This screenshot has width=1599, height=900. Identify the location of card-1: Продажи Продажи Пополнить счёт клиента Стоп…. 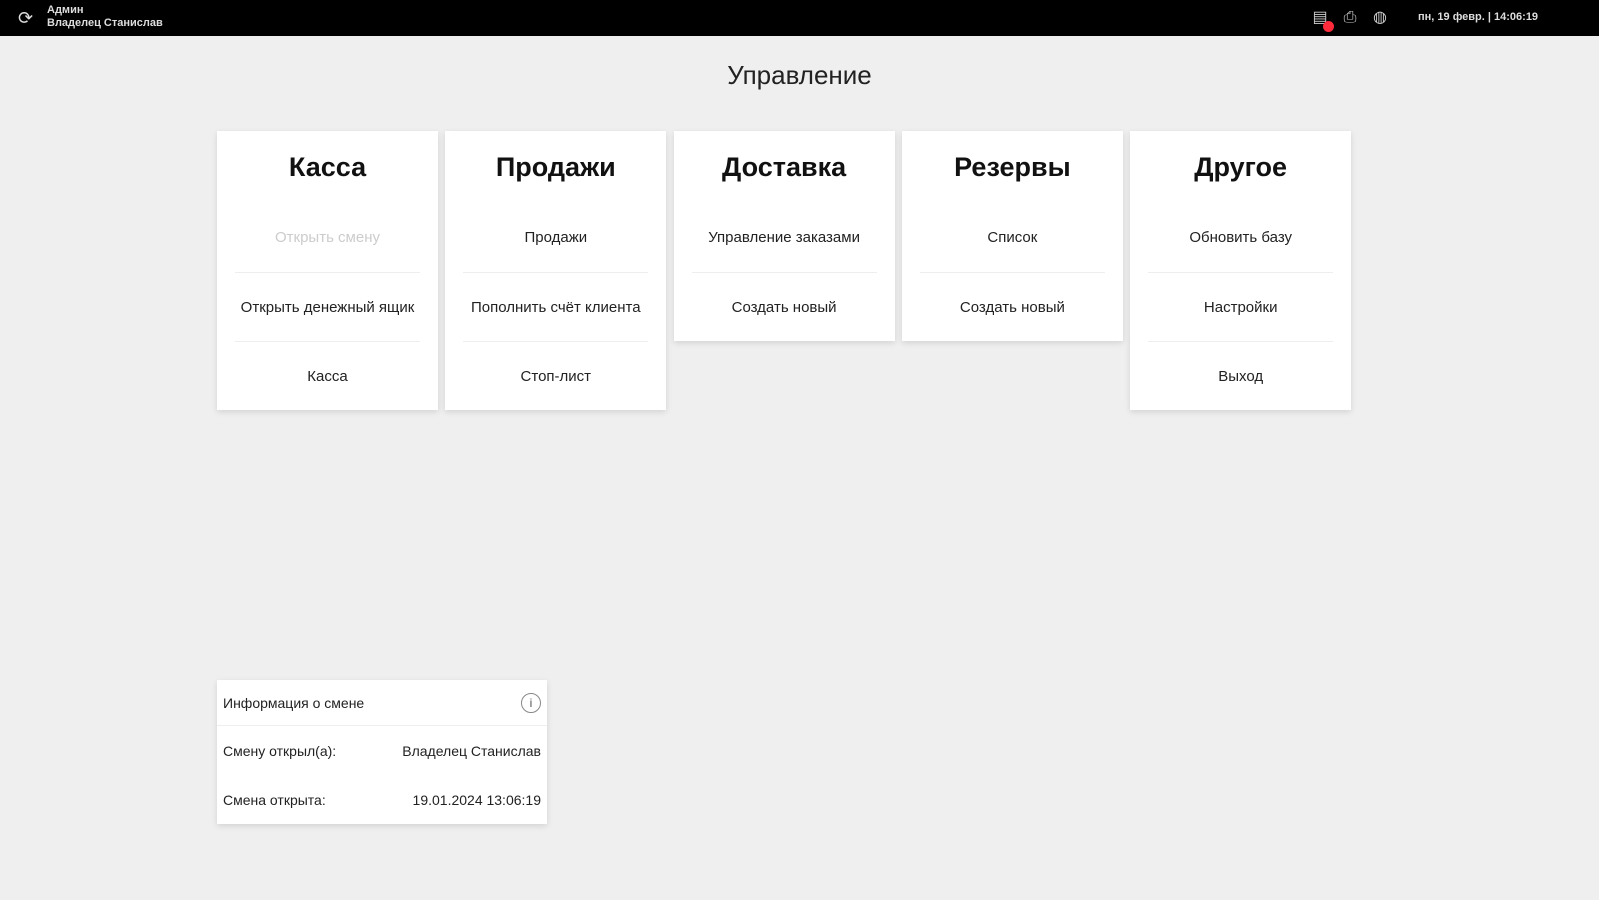
(556, 270).